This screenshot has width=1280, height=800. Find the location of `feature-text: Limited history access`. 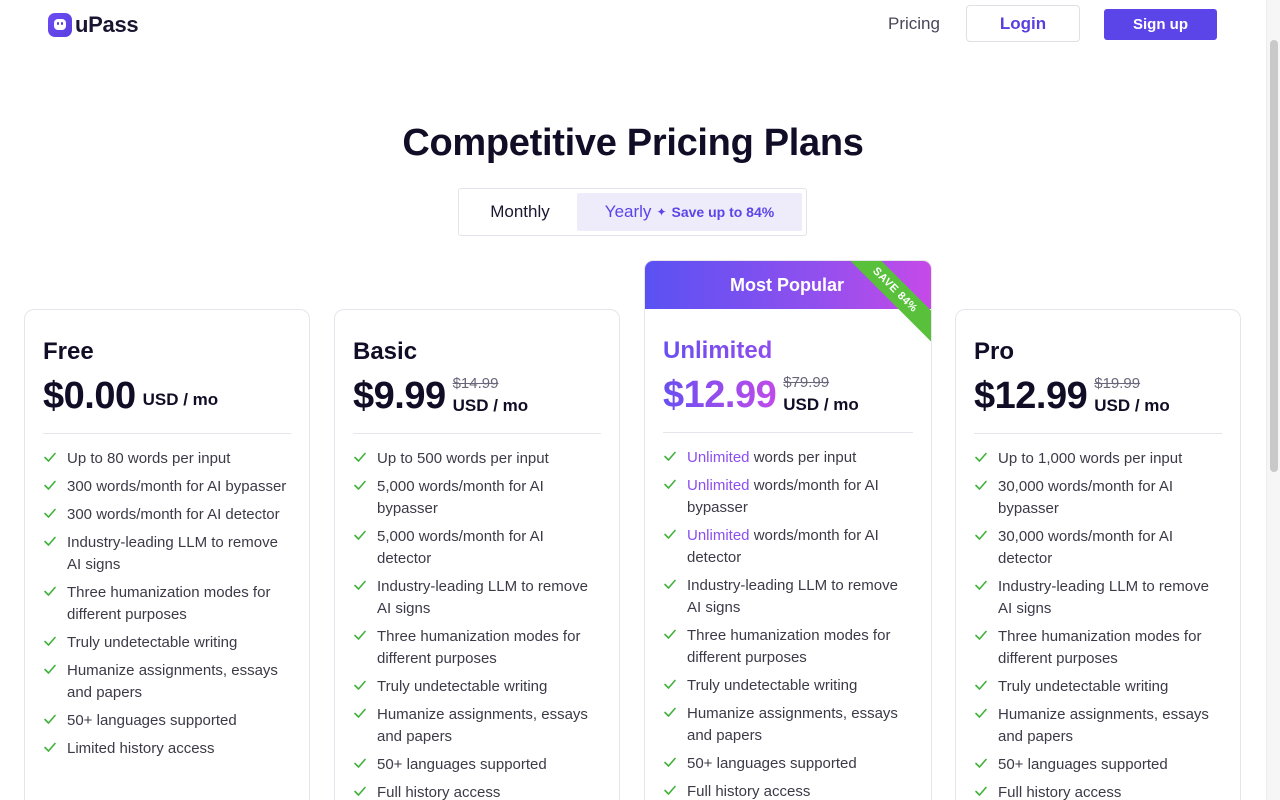

feature-text: Limited history access is located at coordinates (141, 749).